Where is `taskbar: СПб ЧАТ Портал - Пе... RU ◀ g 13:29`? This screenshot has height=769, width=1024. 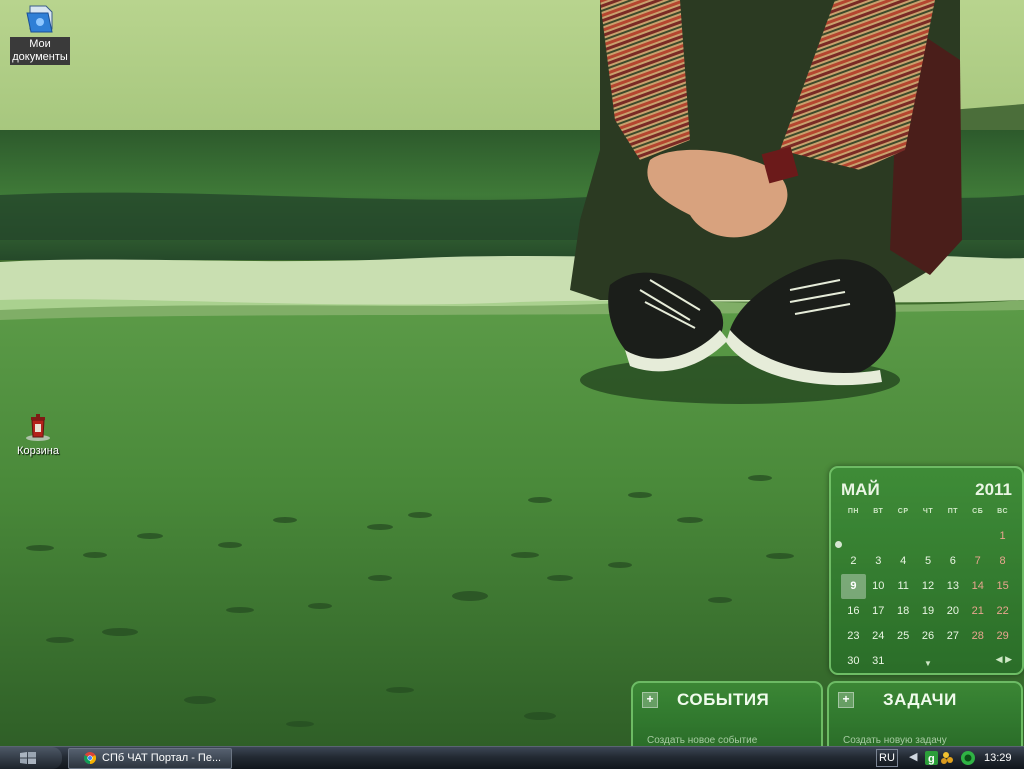
taskbar: СПб ЧАТ Портал - Пе... RU ◀ g 13:29 is located at coordinates (512, 757).